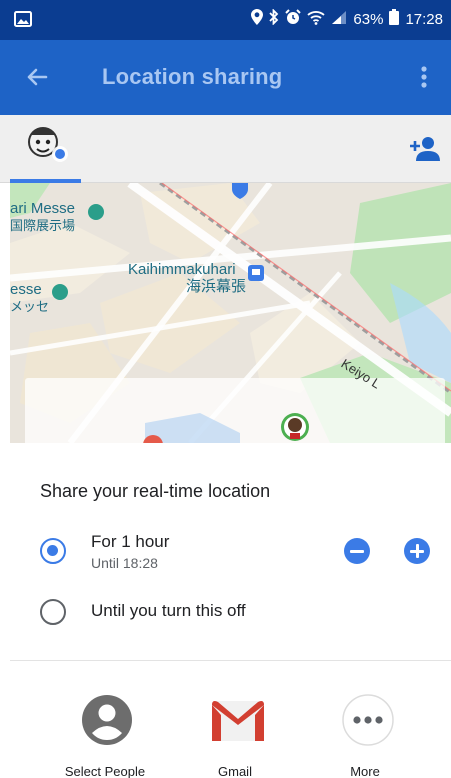 This screenshot has height=778, width=451. I want to click on signal-icon, so click(339, 19).